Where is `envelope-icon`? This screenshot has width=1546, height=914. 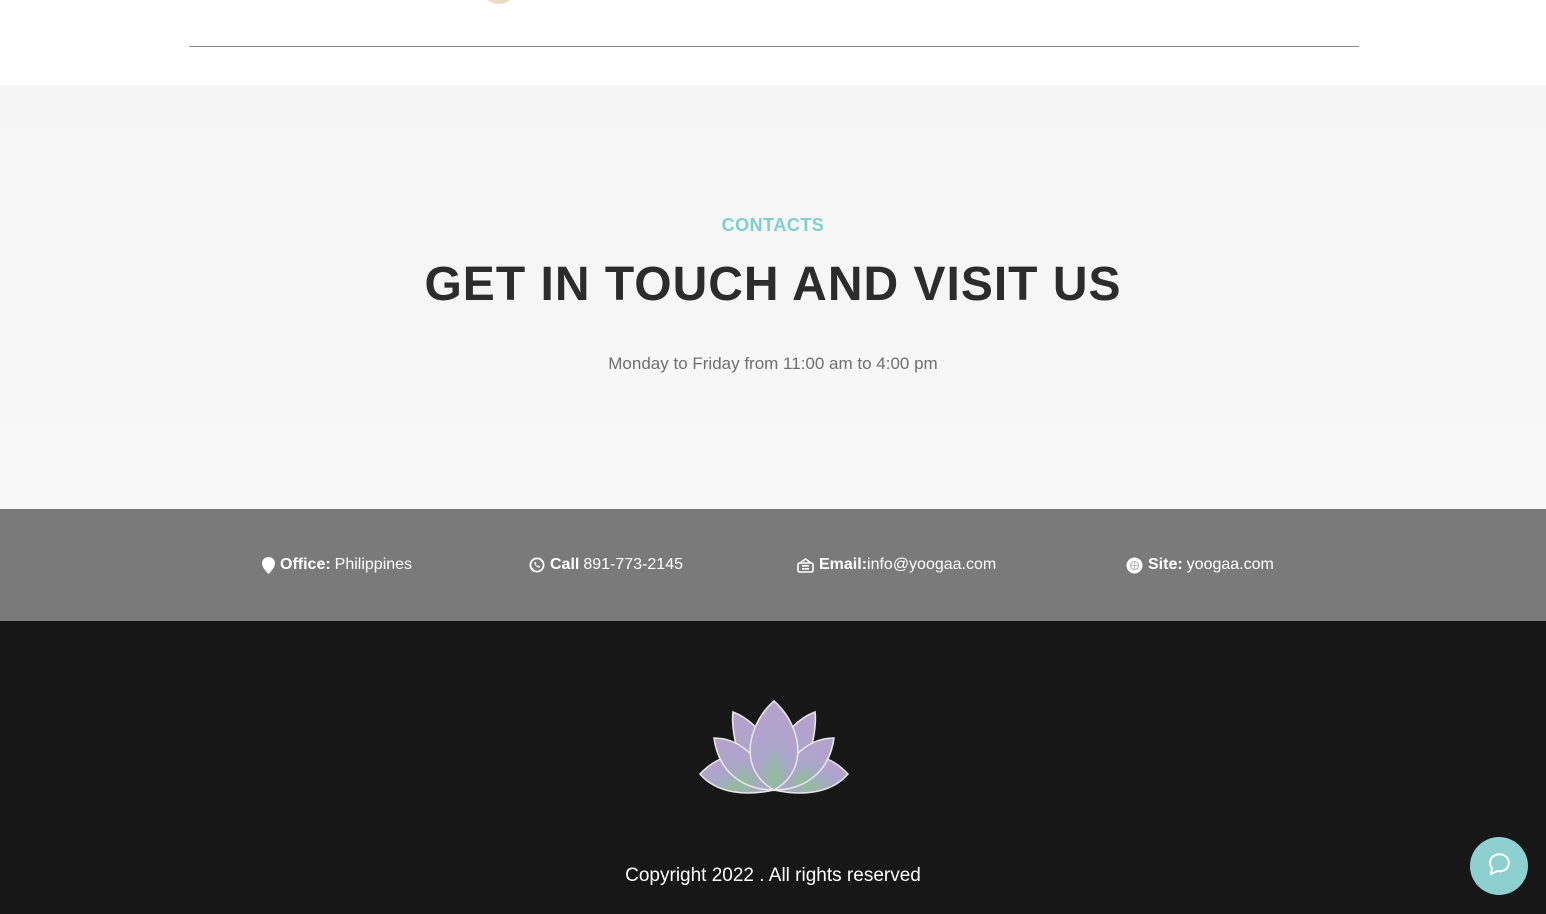
envelope-icon is located at coordinates (805, 565).